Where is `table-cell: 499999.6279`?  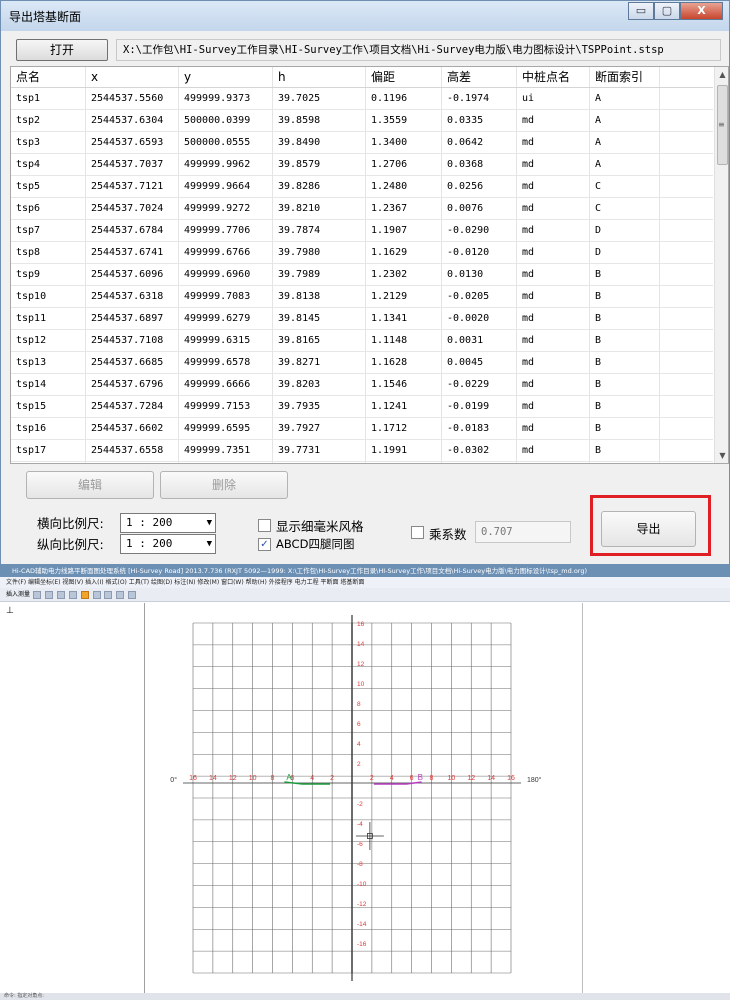 table-cell: 499999.6279 is located at coordinates (226, 318).